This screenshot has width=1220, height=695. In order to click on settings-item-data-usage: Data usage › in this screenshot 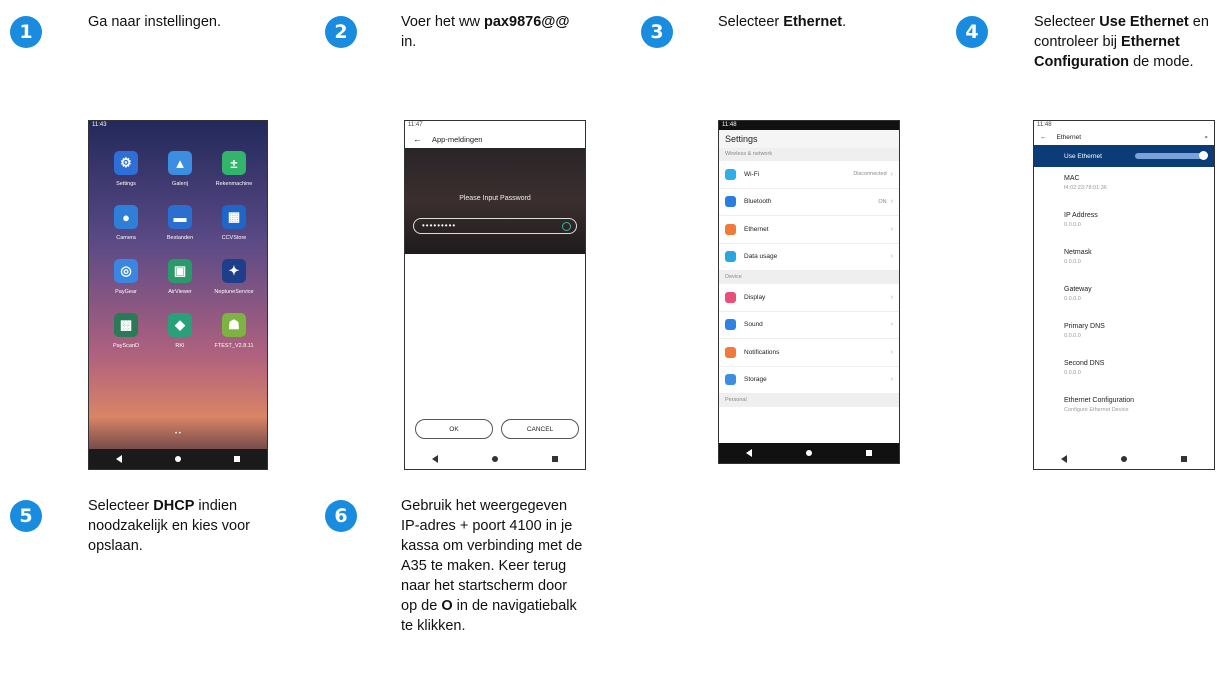, I will do `click(809, 257)`.